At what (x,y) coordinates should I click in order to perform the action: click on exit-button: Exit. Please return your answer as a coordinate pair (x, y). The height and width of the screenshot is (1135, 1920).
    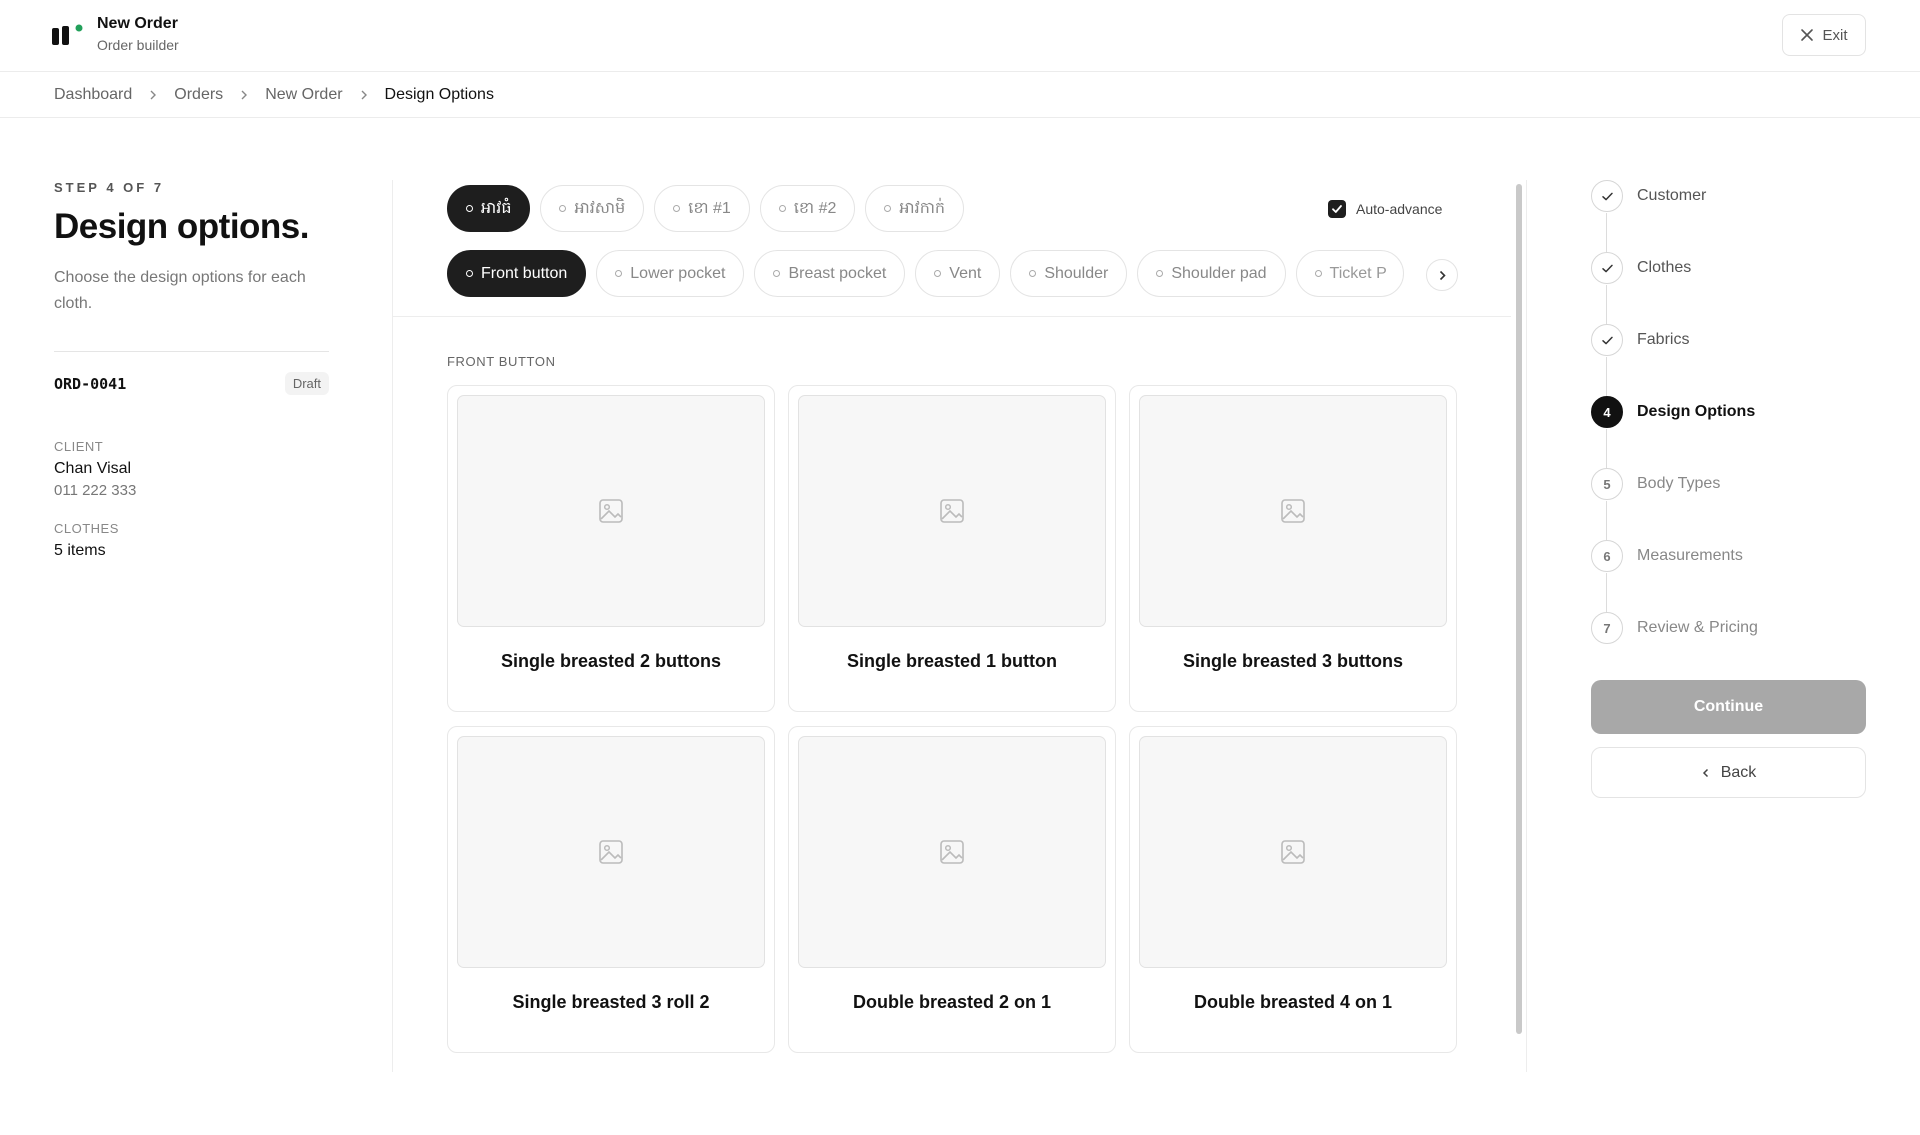
    Looking at the image, I should click on (1824, 35).